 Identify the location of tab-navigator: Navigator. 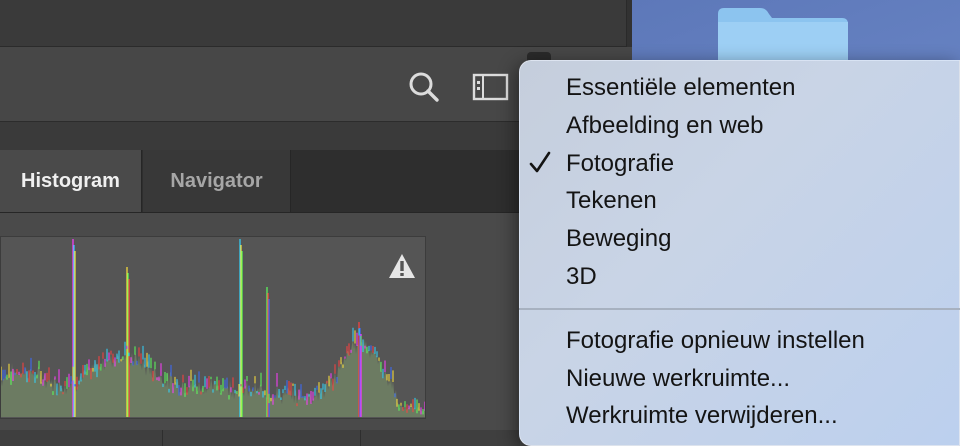
(217, 181).